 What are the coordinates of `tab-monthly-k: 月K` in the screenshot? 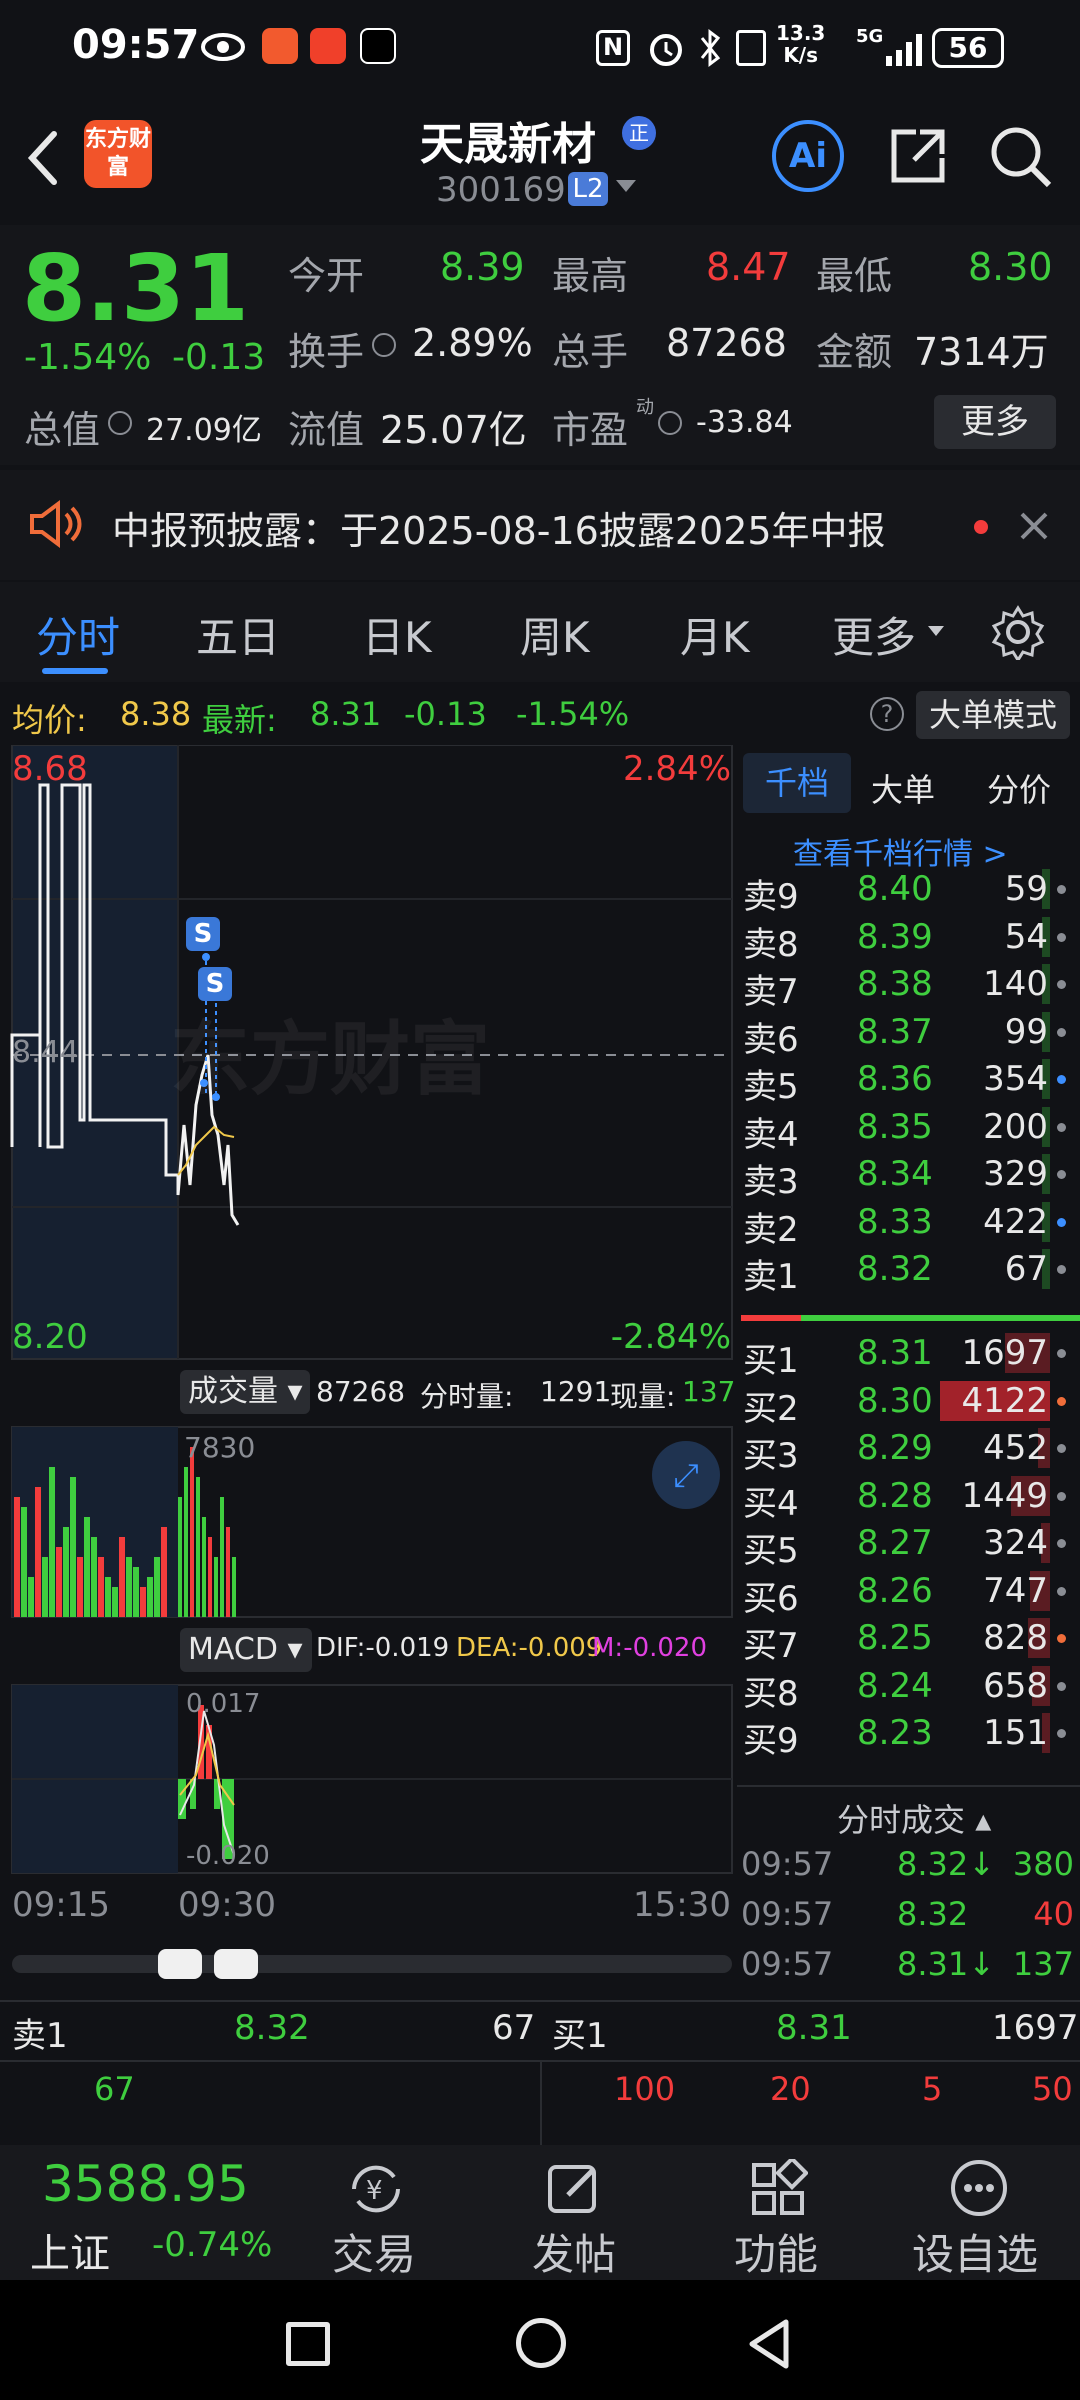 It's located at (715, 634).